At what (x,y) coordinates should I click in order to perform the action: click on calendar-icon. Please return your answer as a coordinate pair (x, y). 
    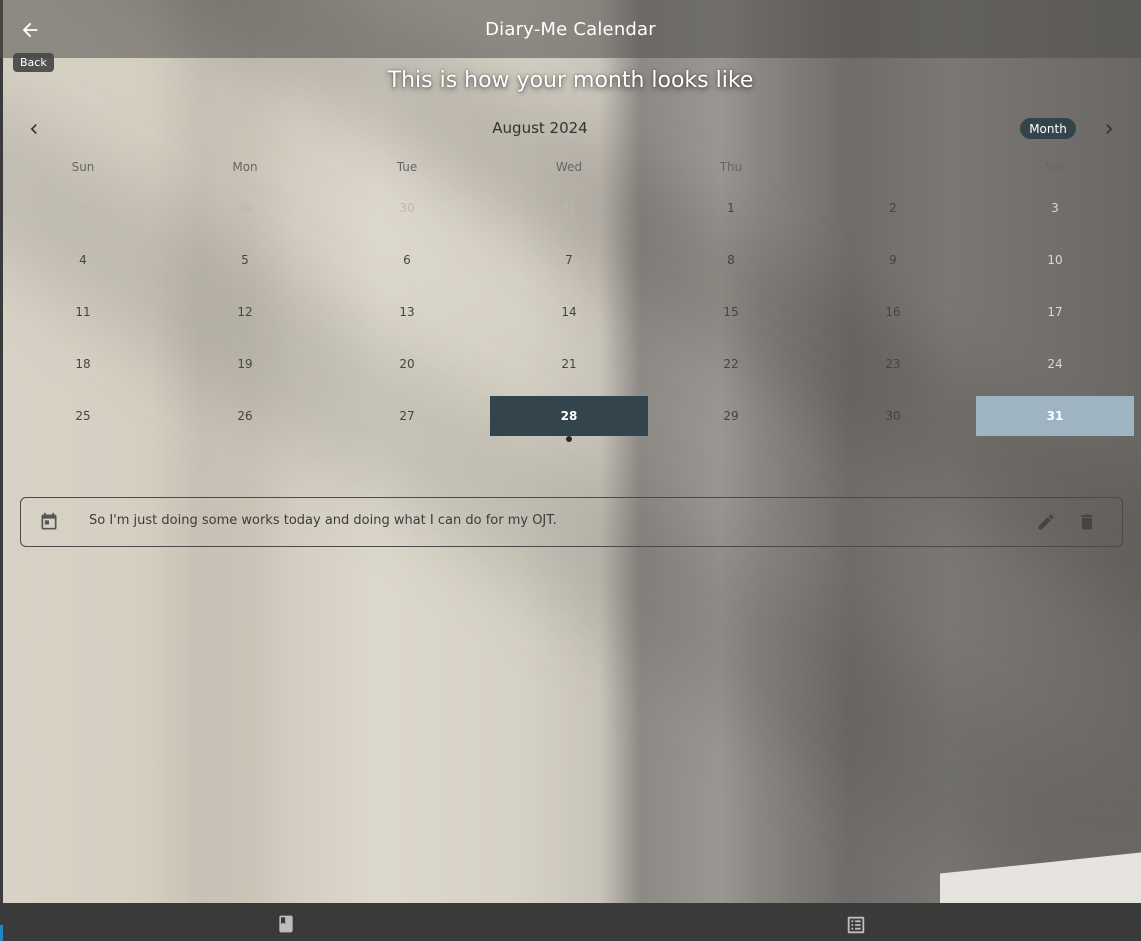
    Looking at the image, I should click on (49, 524).